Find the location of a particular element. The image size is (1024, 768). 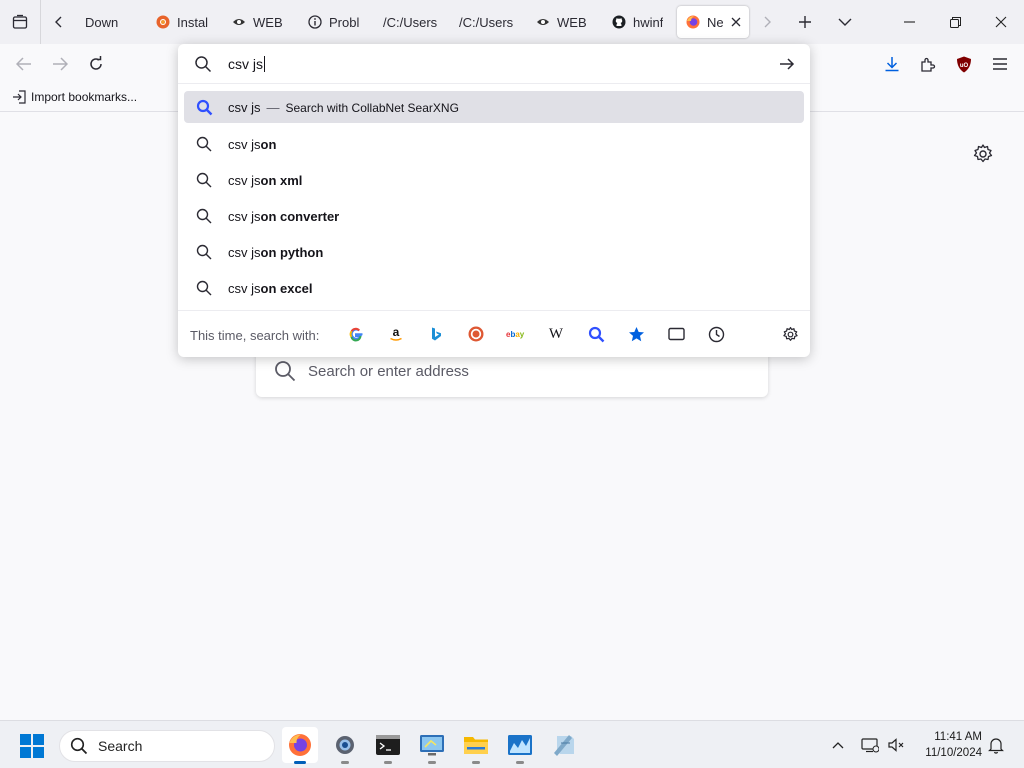

suggestion-text: csv json xml is located at coordinates (265, 180).